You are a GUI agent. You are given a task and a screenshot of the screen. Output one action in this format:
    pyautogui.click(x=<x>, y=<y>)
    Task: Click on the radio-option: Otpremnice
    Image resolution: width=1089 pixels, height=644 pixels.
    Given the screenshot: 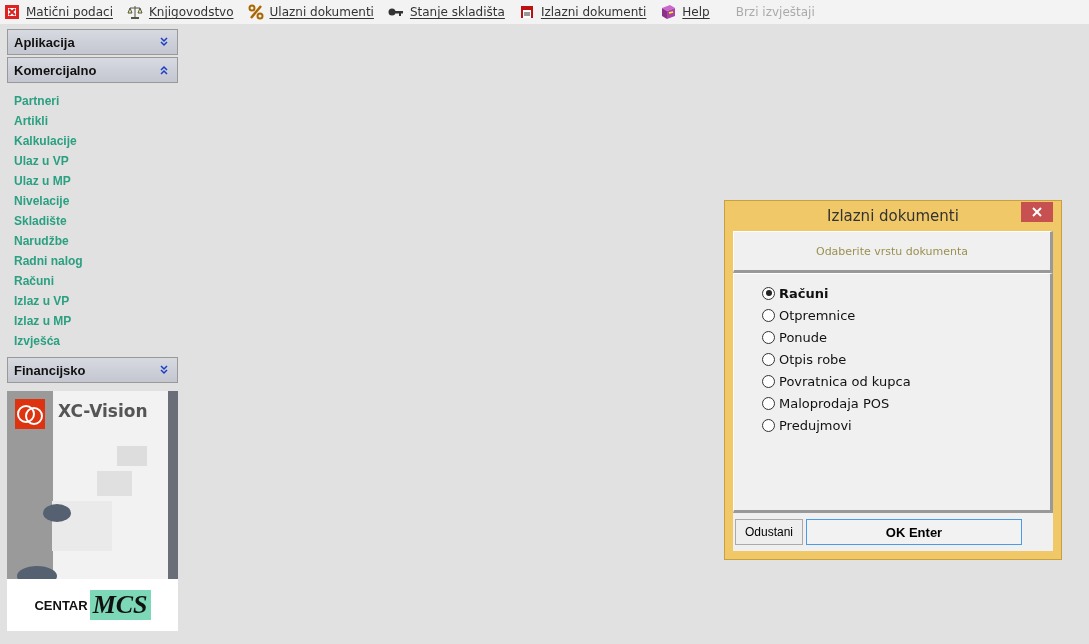 What is the action you would take?
    pyautogui.click(x=906, y=315)
    